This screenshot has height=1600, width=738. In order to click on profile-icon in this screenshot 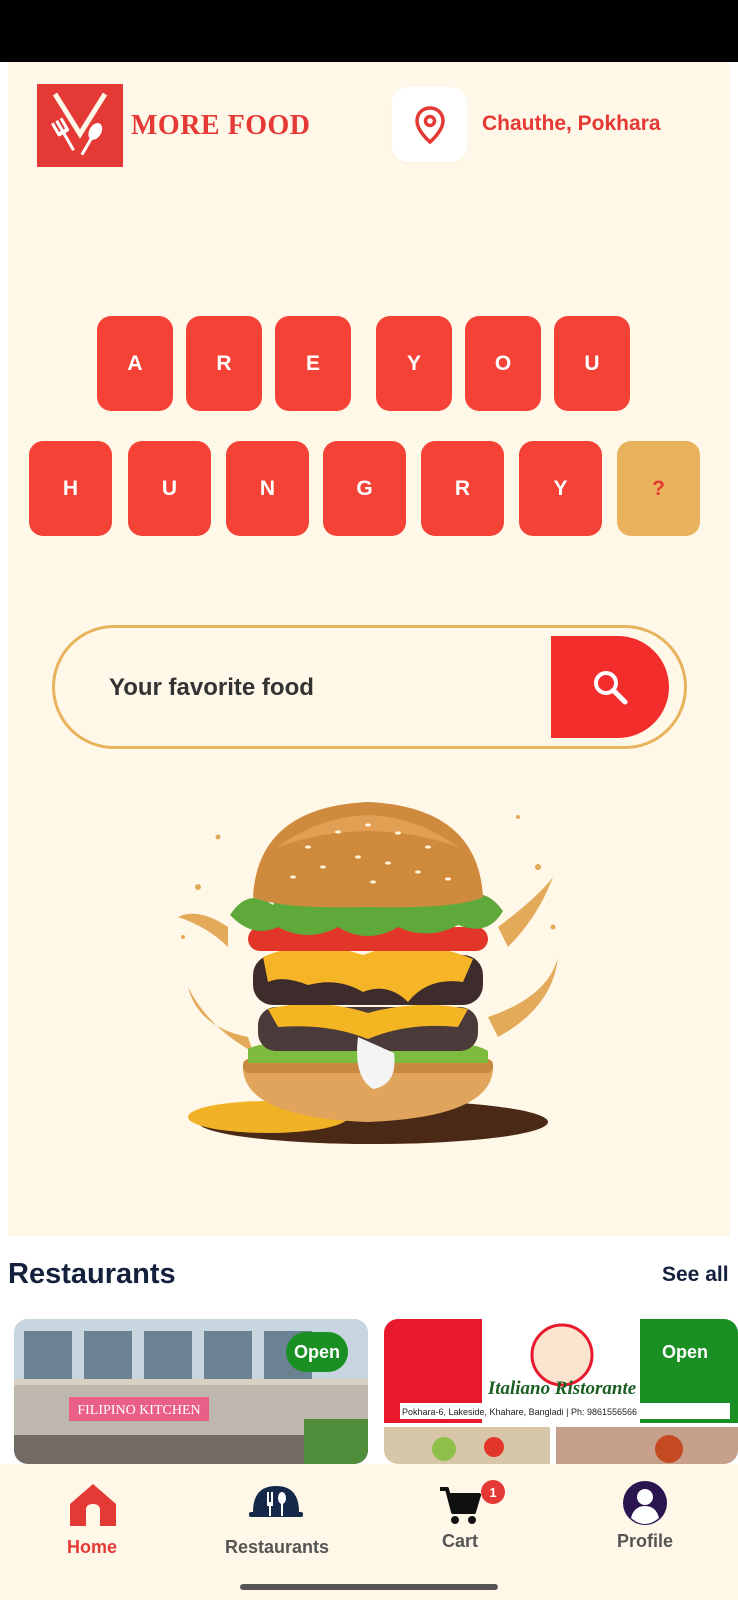, I will do `click(645, 1503)`.